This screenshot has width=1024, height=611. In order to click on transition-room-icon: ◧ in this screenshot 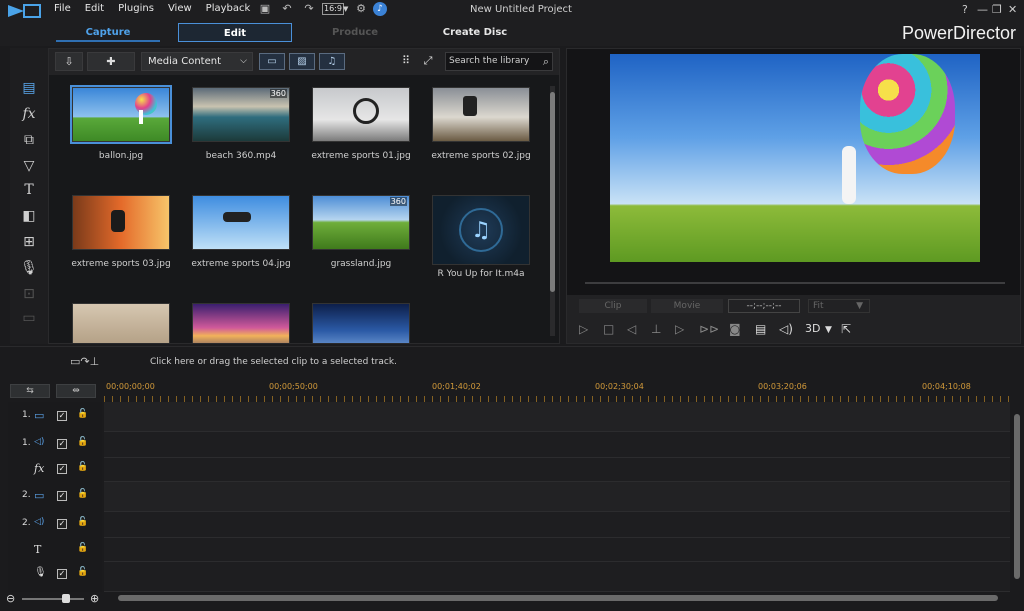, I will do `click(29, 216)`.